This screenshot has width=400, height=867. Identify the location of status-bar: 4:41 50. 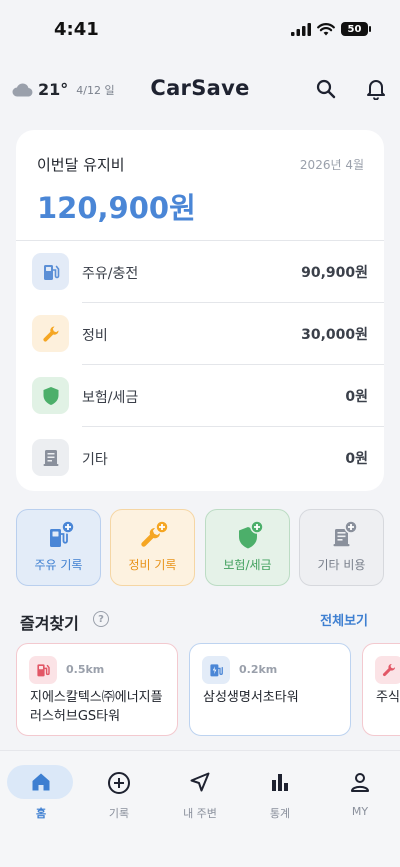
(200, 29).